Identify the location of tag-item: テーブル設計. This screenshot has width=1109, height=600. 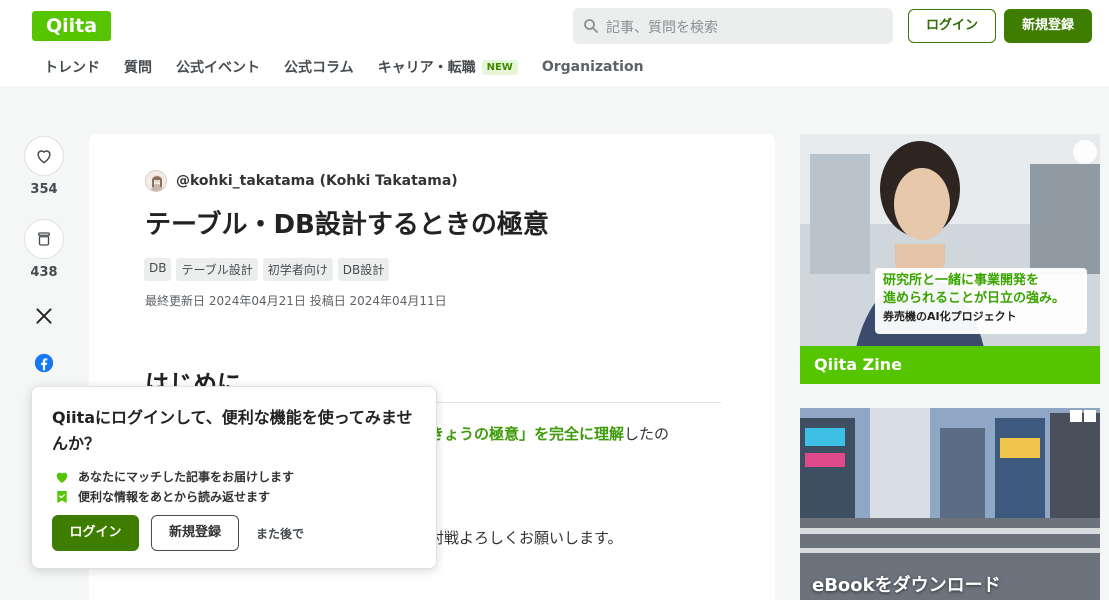
(217, 269).